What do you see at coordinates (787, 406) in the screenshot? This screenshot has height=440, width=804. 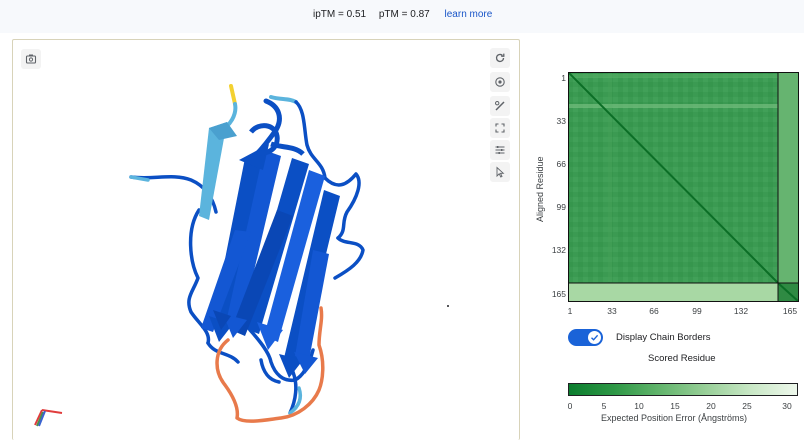 I see `colorbar-tick: 30` at bounding box center [787, 406].